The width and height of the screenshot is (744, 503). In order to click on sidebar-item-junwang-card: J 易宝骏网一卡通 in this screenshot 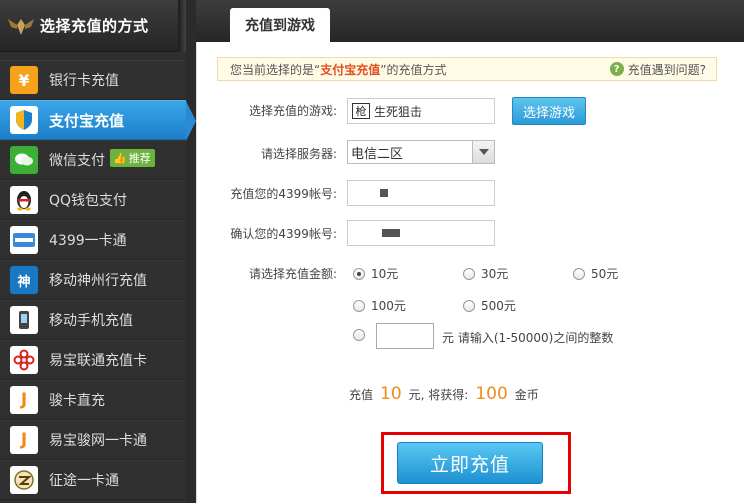, I will do `click(93, 440)`.